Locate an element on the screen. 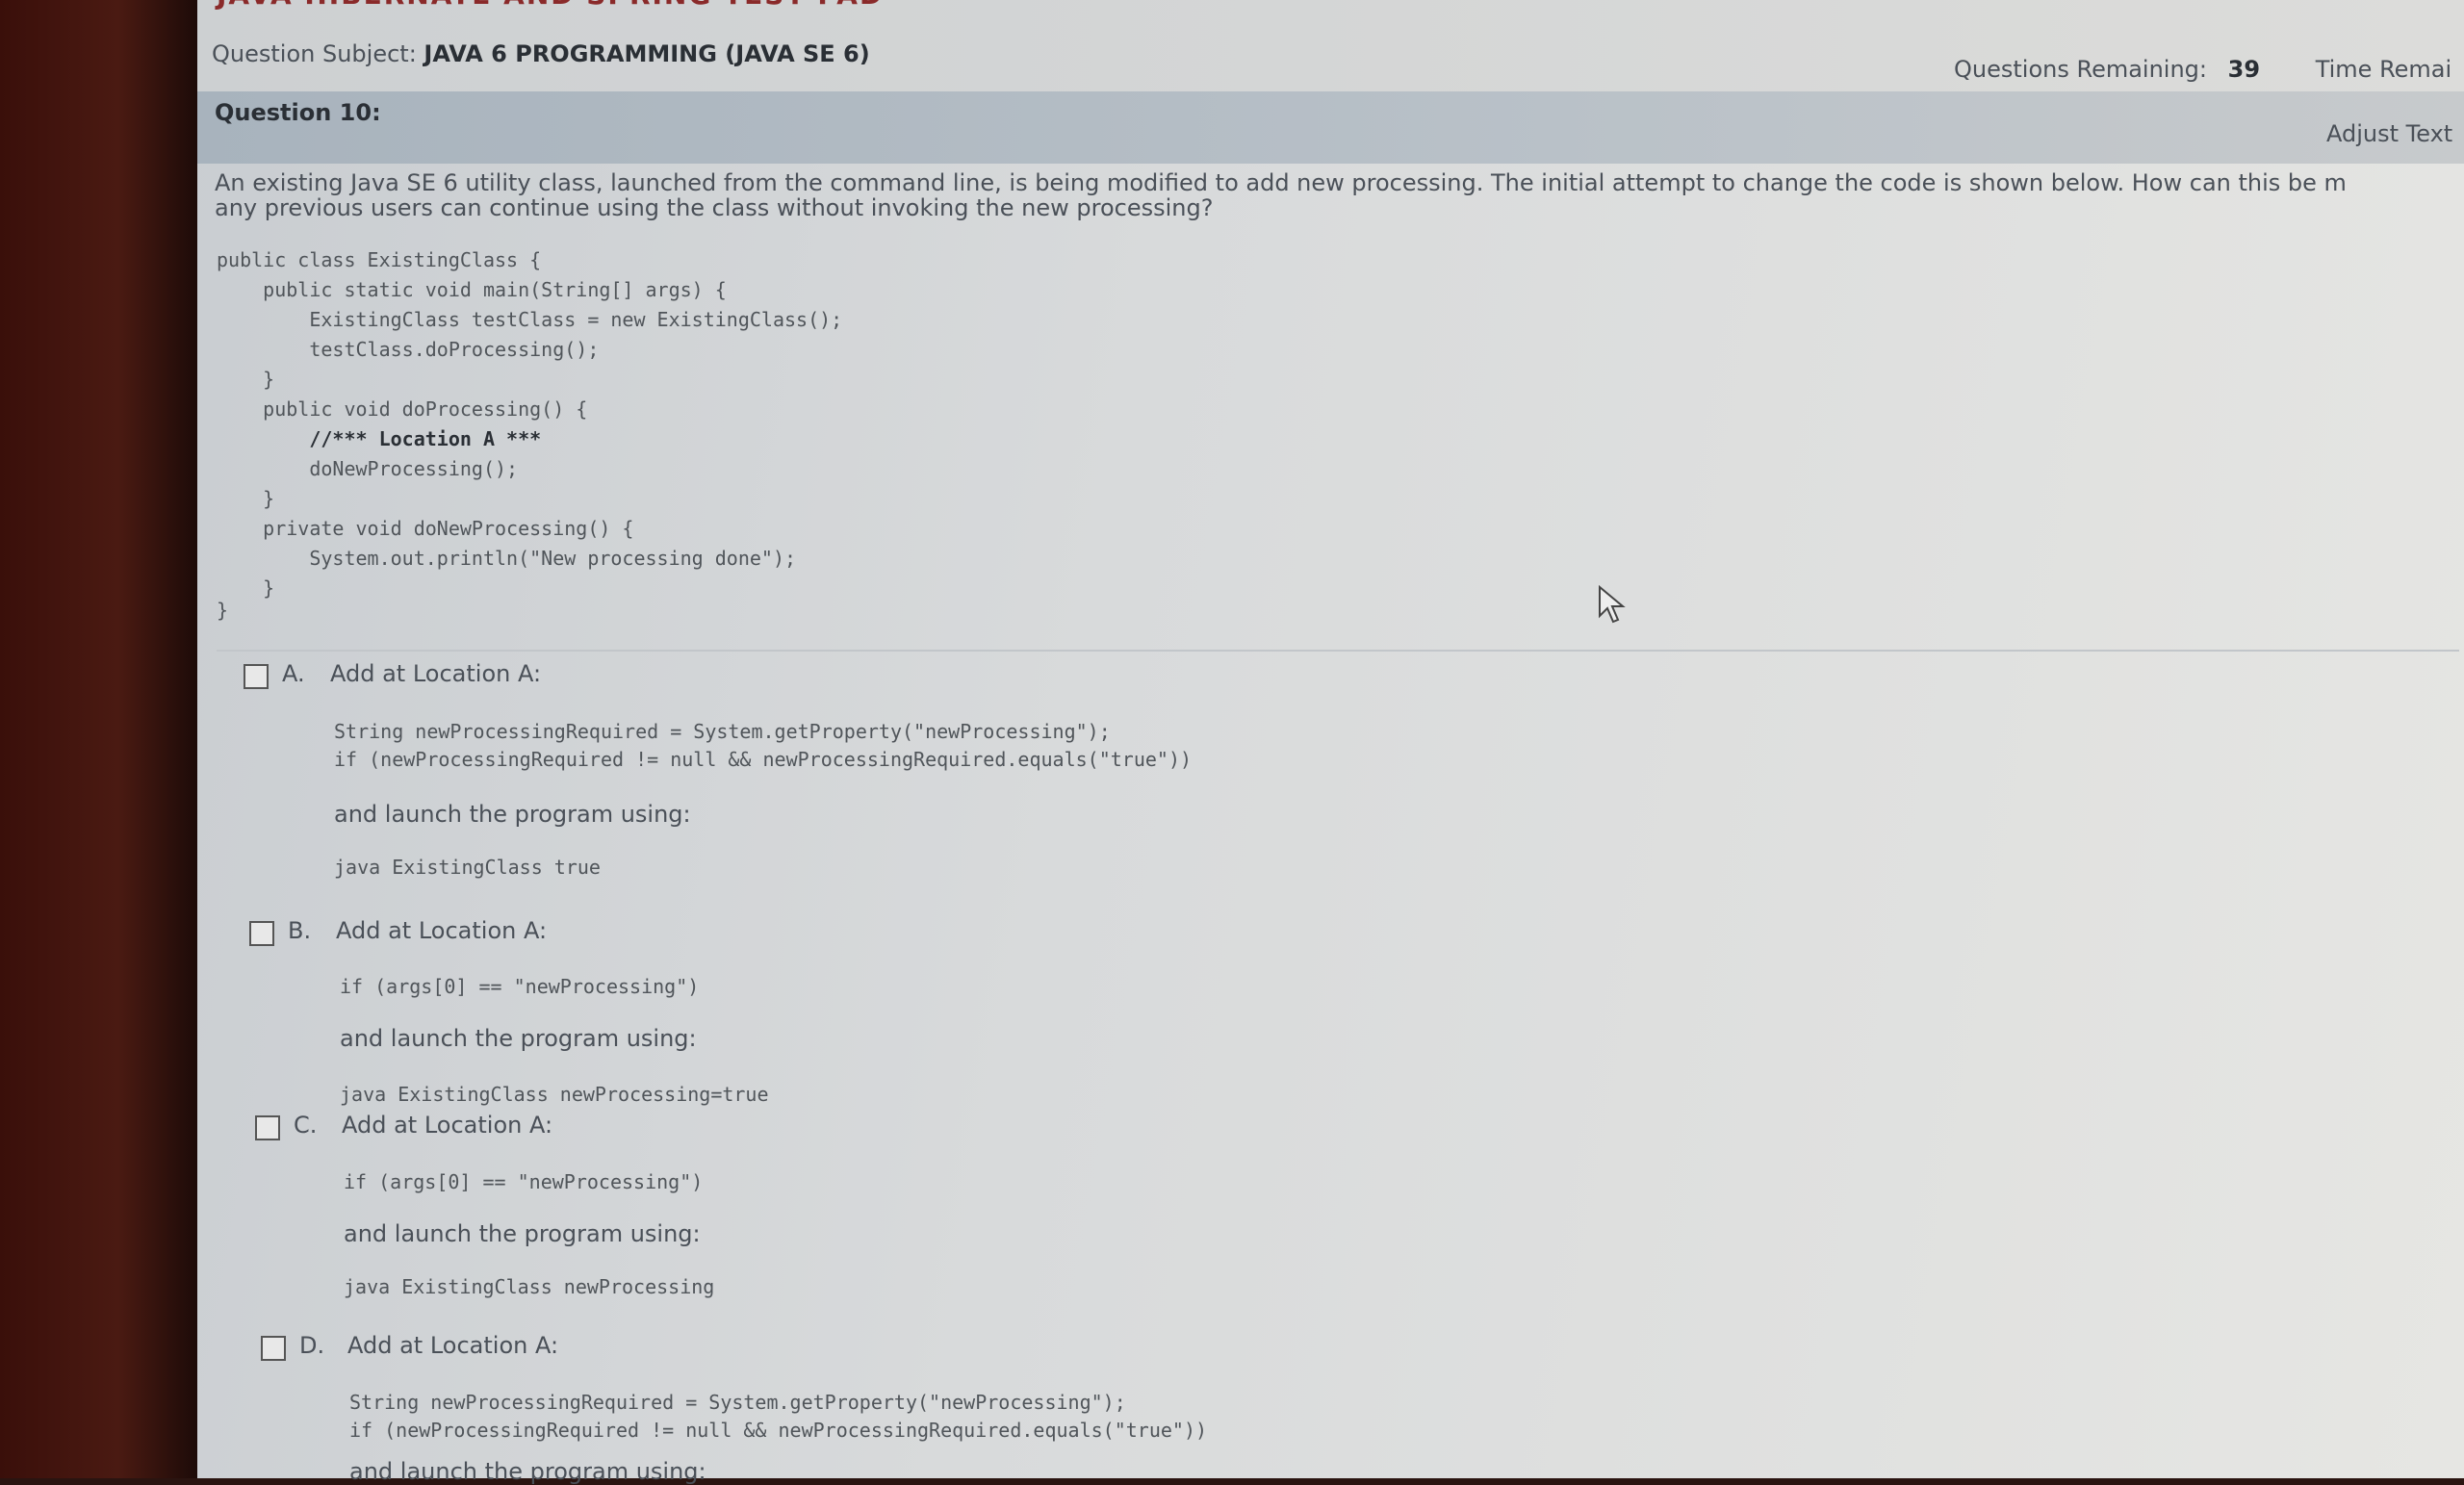 Image resolution: width=2464 pixels, height=1485 pixels. option-b-checkbox is located at coordinates (261, 933).